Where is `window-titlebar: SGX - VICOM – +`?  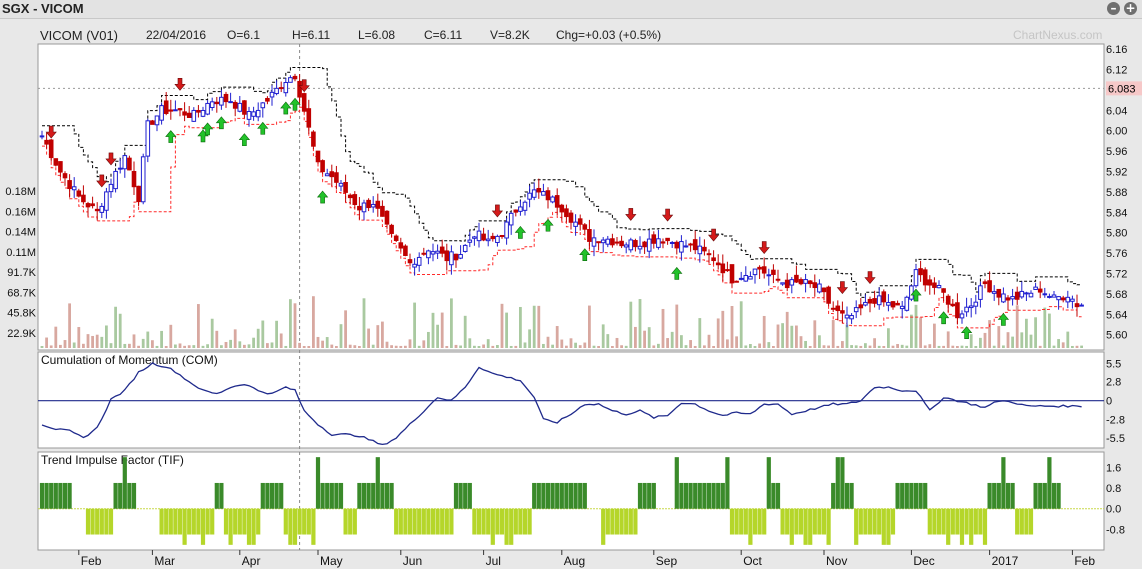 window-titlebar: SGX - VICOM – + is located at coordinates (571, 9).